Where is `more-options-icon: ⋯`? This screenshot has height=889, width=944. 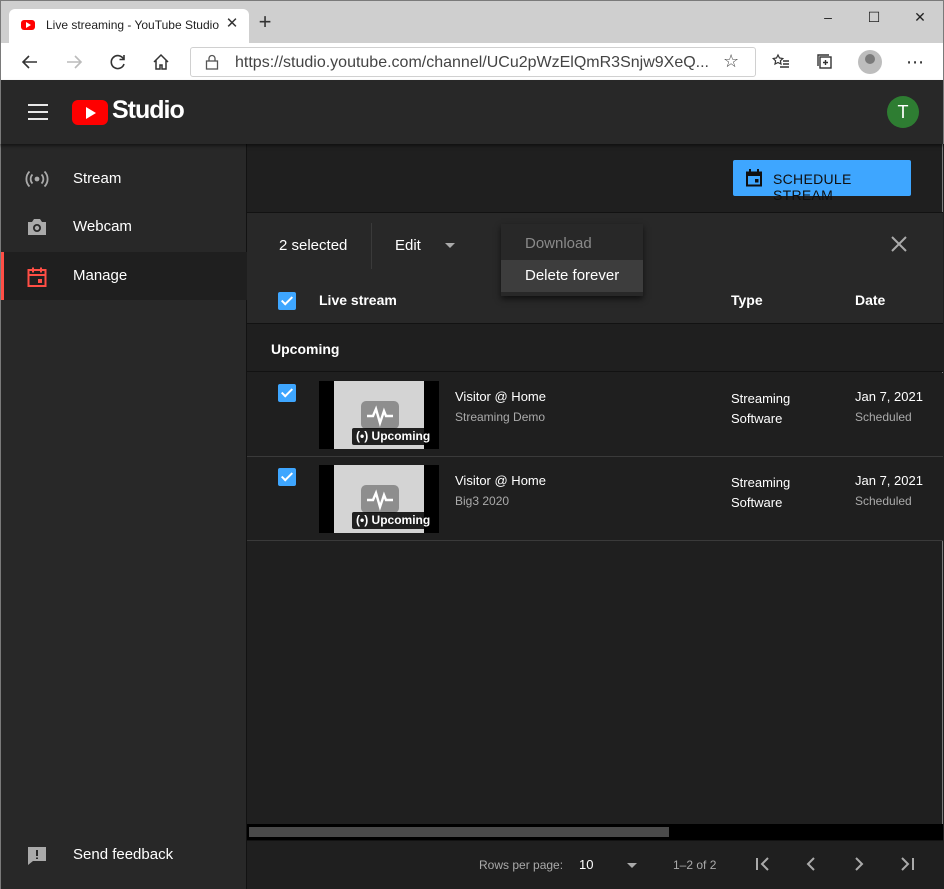 more-options-icon: ⋯ is located at coordinates (915, 62).